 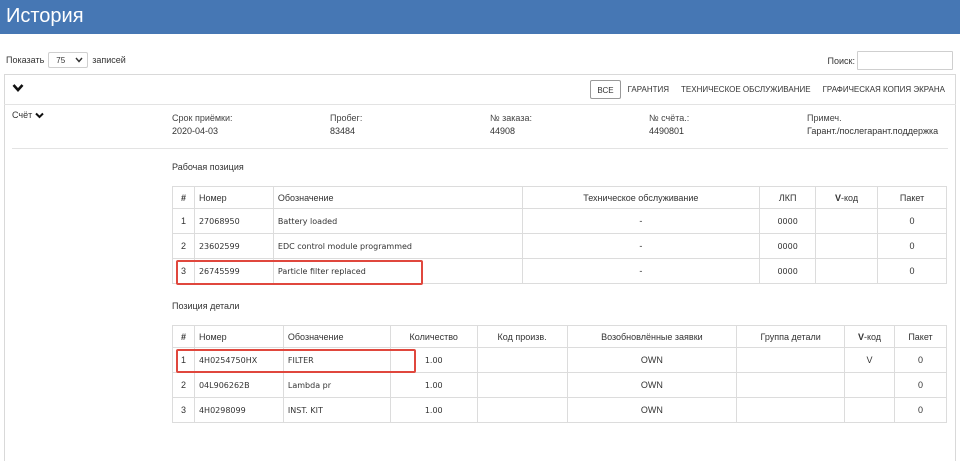 What do you see at coordinates (522, 336) in the screenshot?
I see `col-prod-code: Код произв.` at bounding box center [522, 336].